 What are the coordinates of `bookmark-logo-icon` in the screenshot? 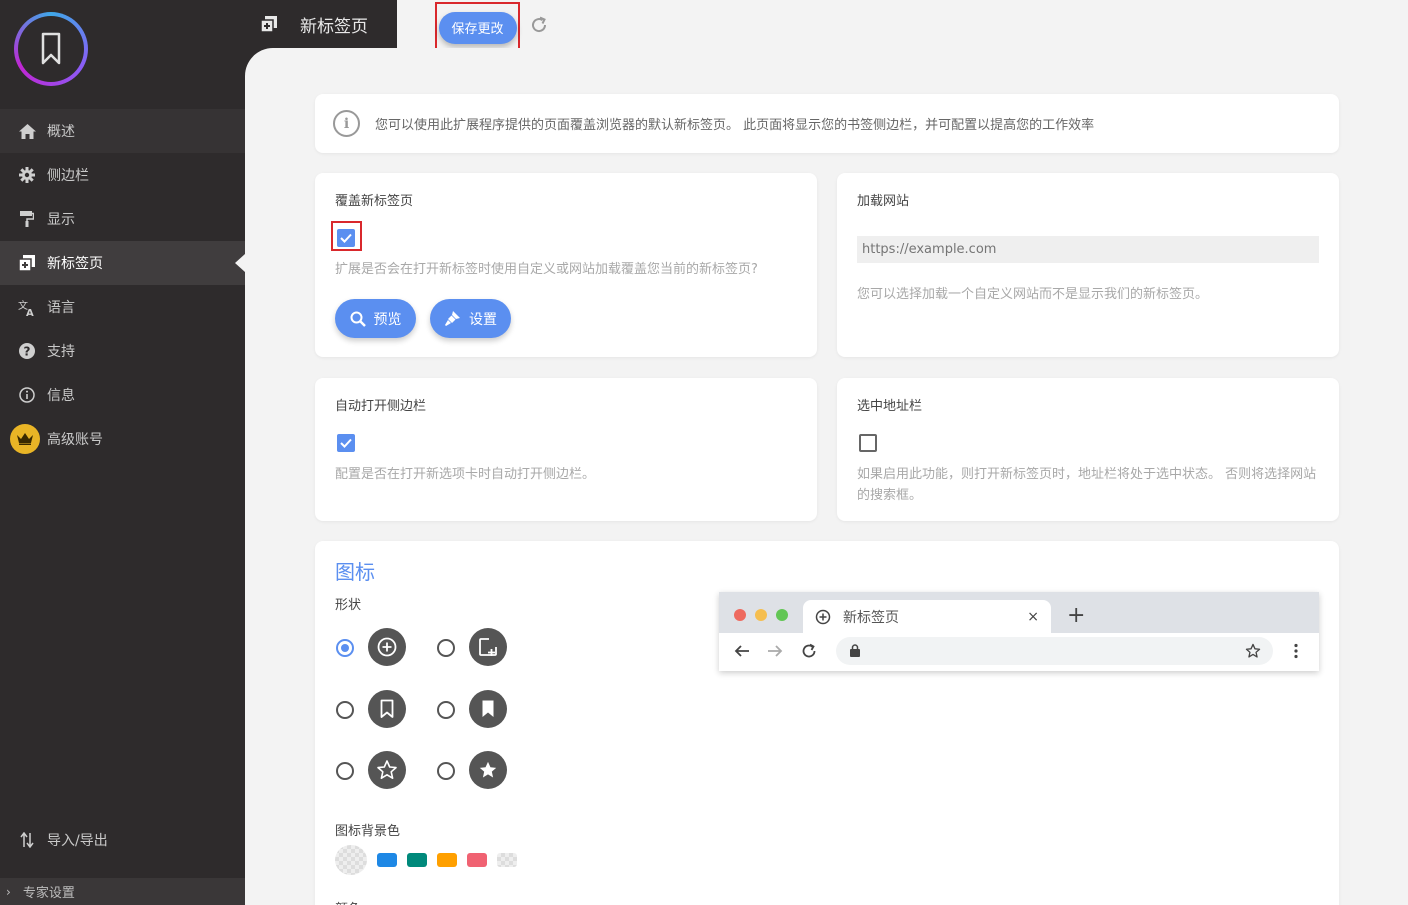 It's located at (51, 48).